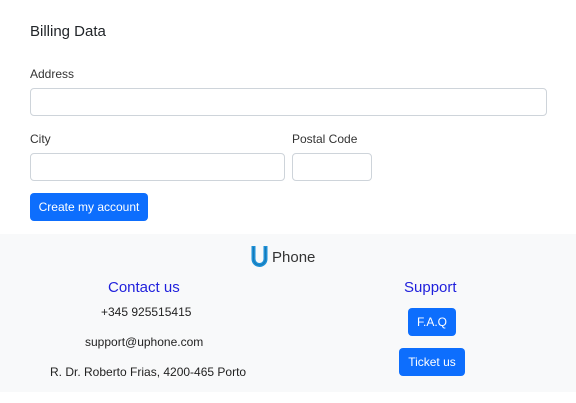 Image resolution: width=576 pixels, height=403 pixels. What do you see at coordinates (430, 287) in the screenshot?
I see `support-title: Support` at bounding box center [430, 287].